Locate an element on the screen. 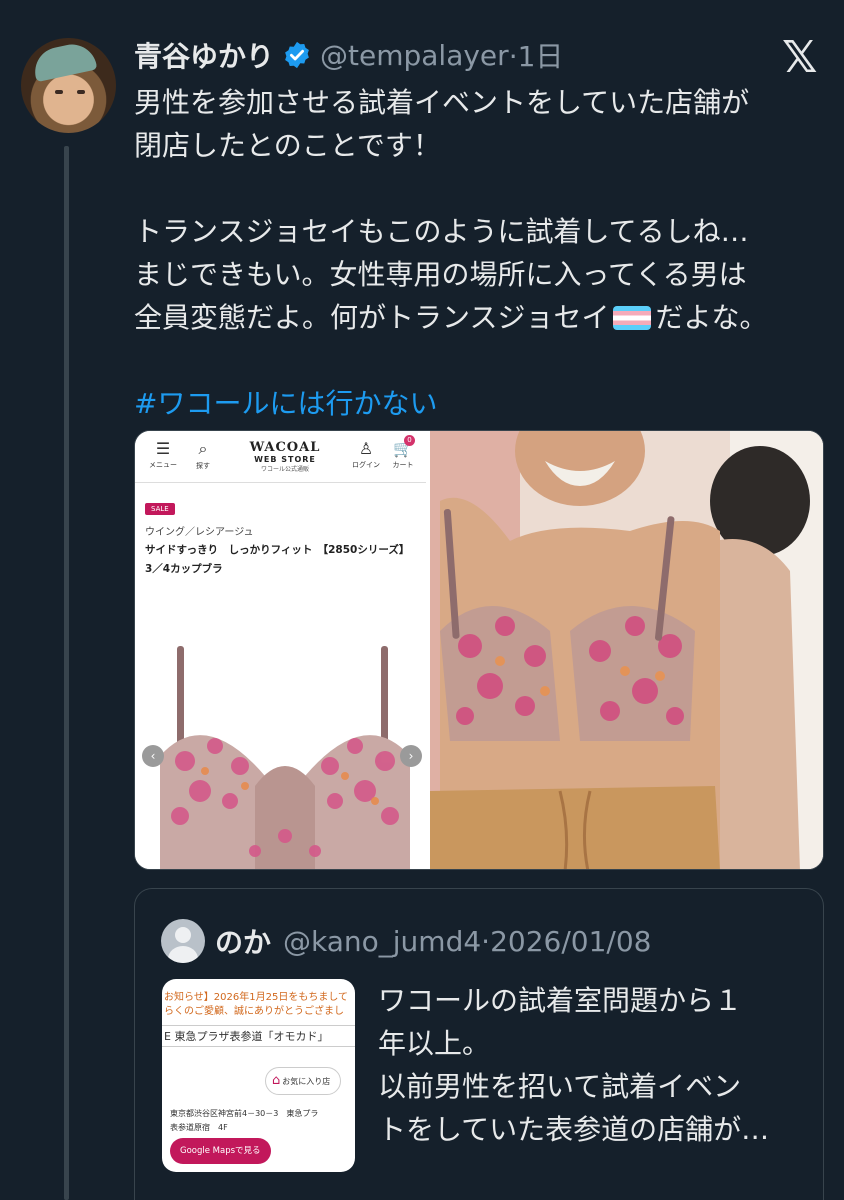 This screenshot has height=1200, width=844. author-name: 青谷ゆかり is located at coordinates (204, 55).